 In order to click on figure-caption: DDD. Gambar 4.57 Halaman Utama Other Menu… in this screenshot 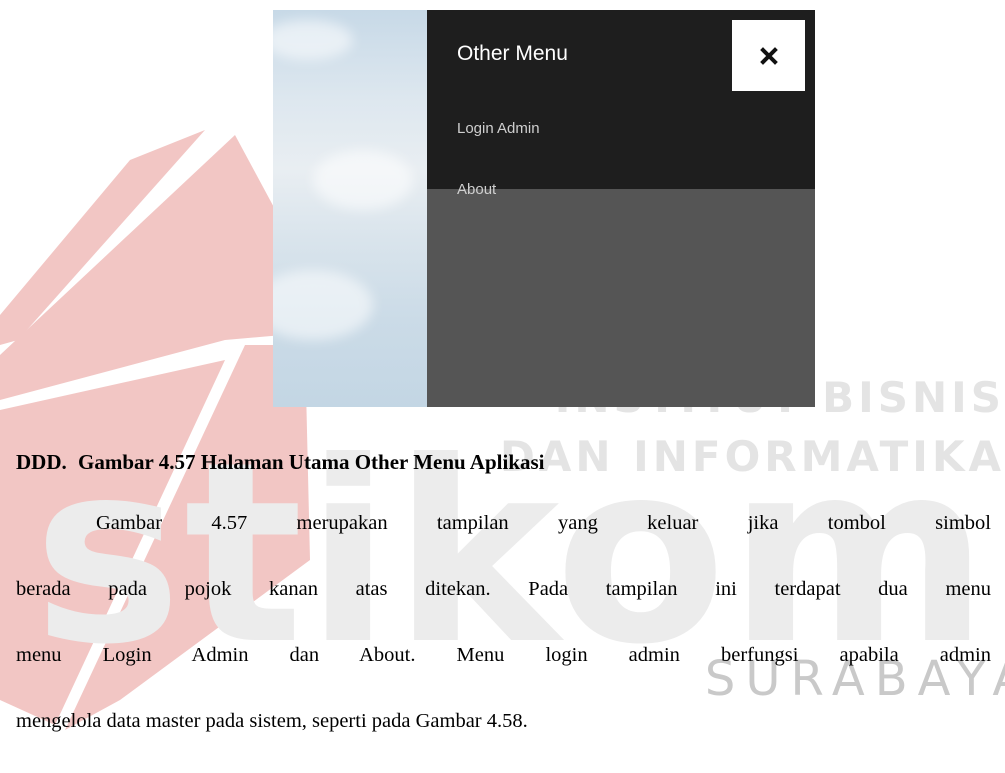, I will do `click(280, 462)`.